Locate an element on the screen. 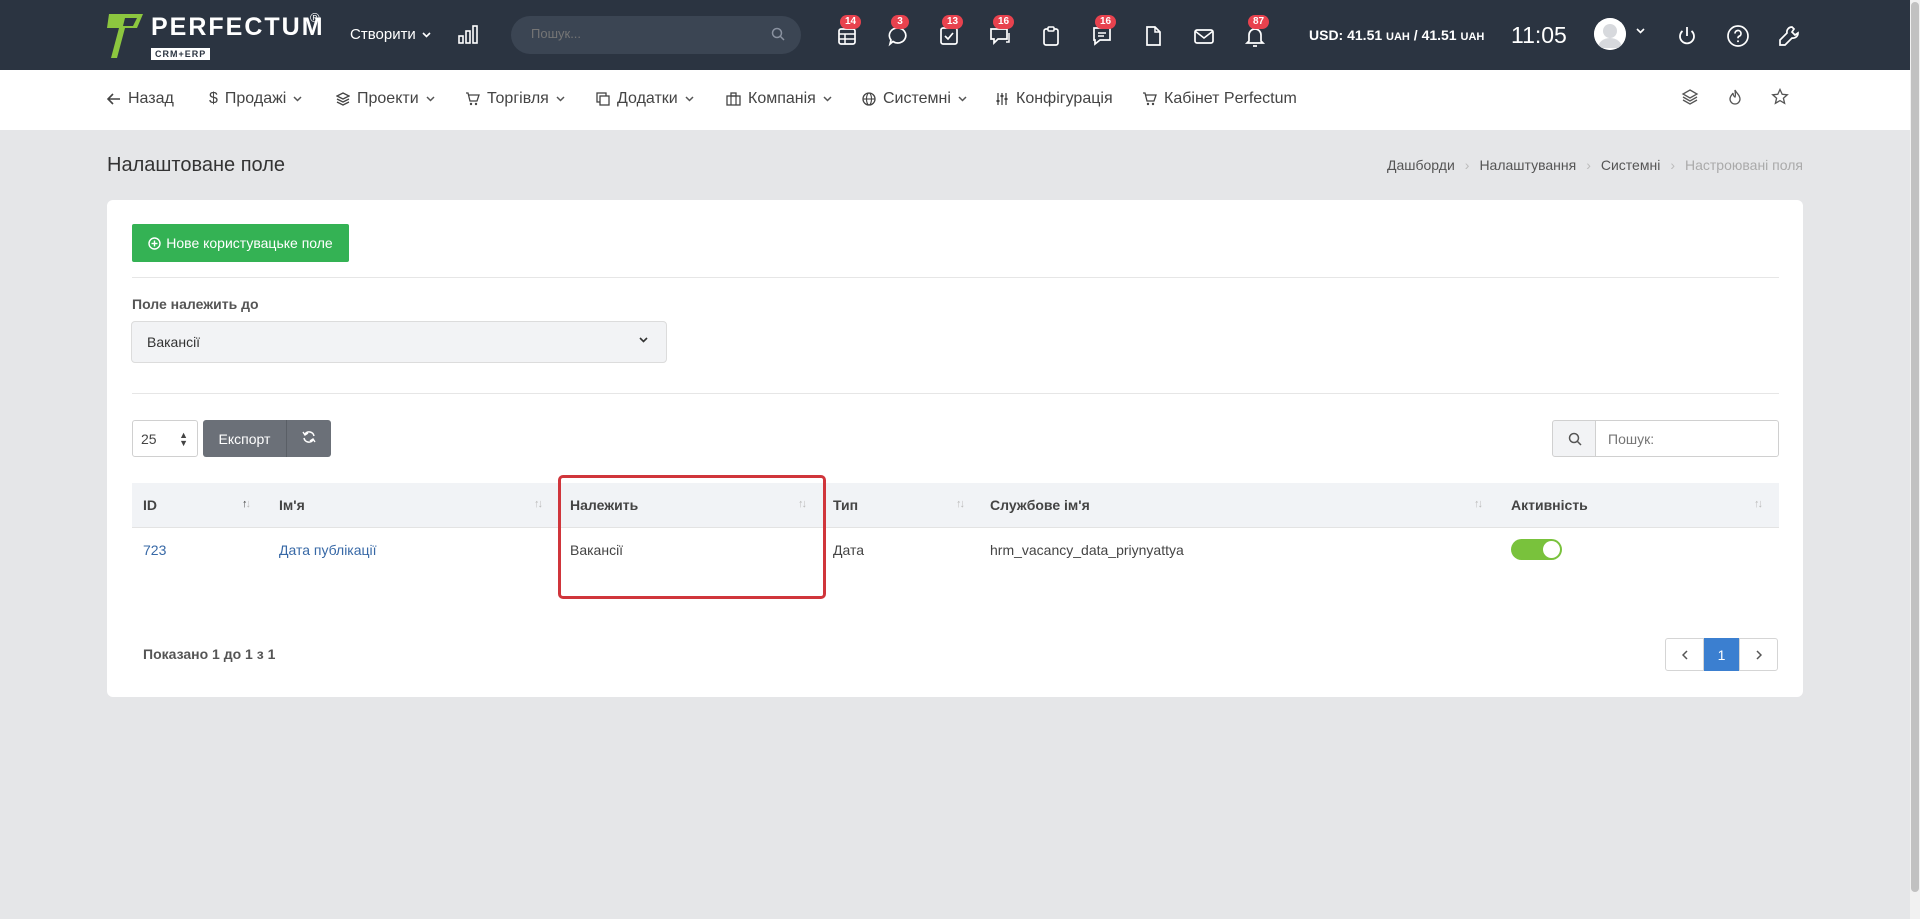 The image size is (1920, 919). copy-icon is located at coordinates (603, 99).